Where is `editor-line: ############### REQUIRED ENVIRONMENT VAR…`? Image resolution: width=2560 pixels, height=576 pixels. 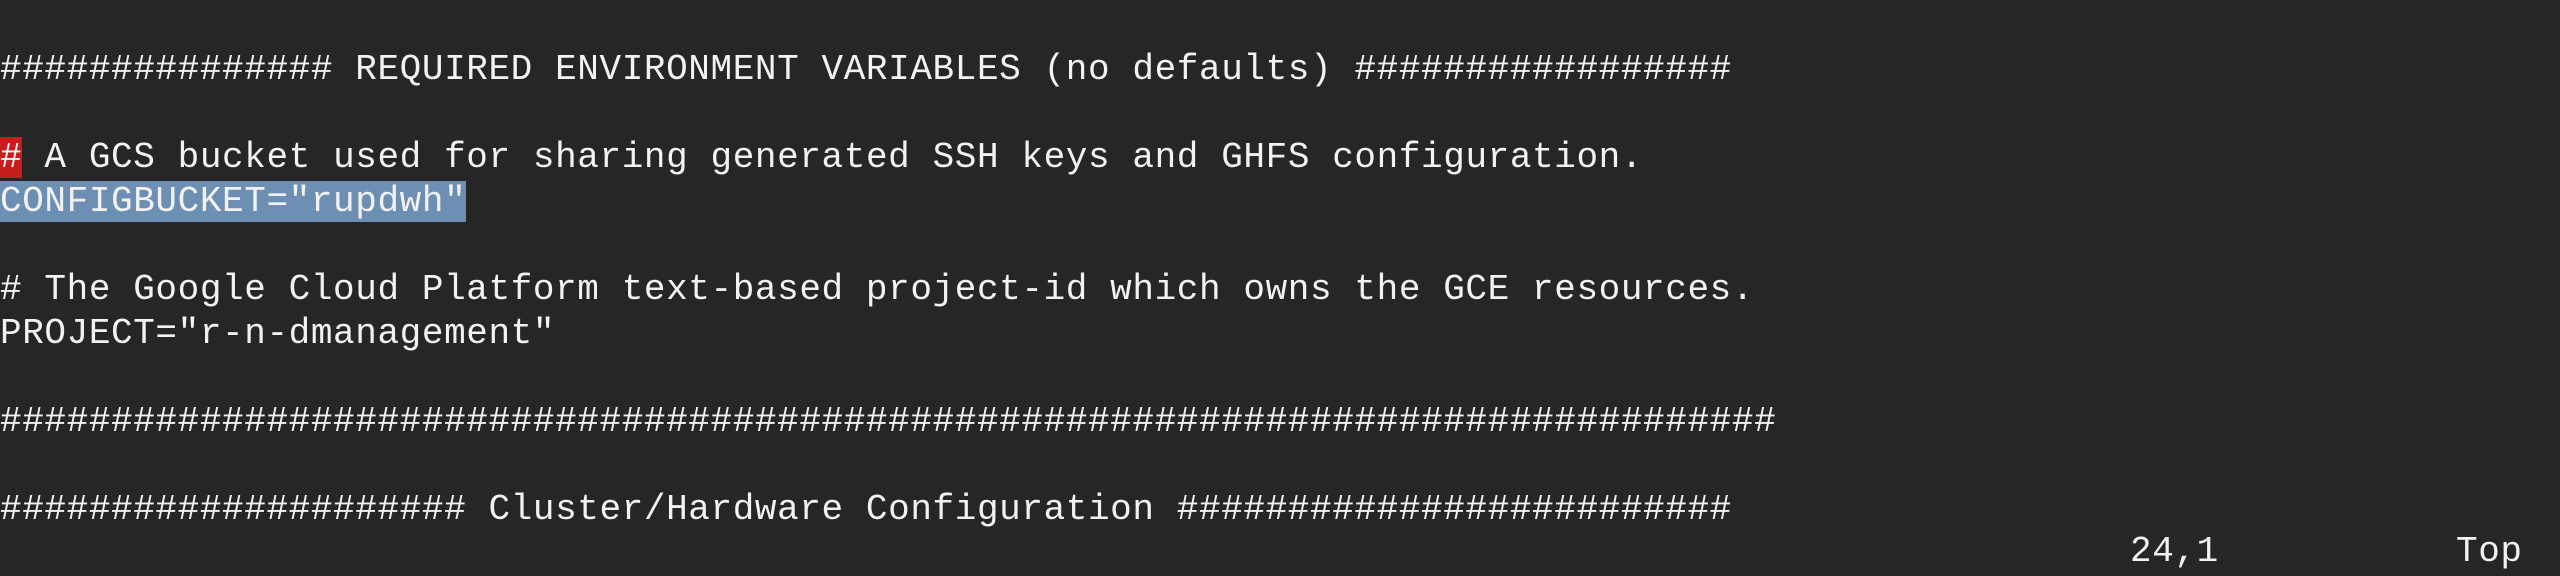
editor-line: ############### REQUIRED ENVIRONMENT VAR… is located at coordinates (866, 69).